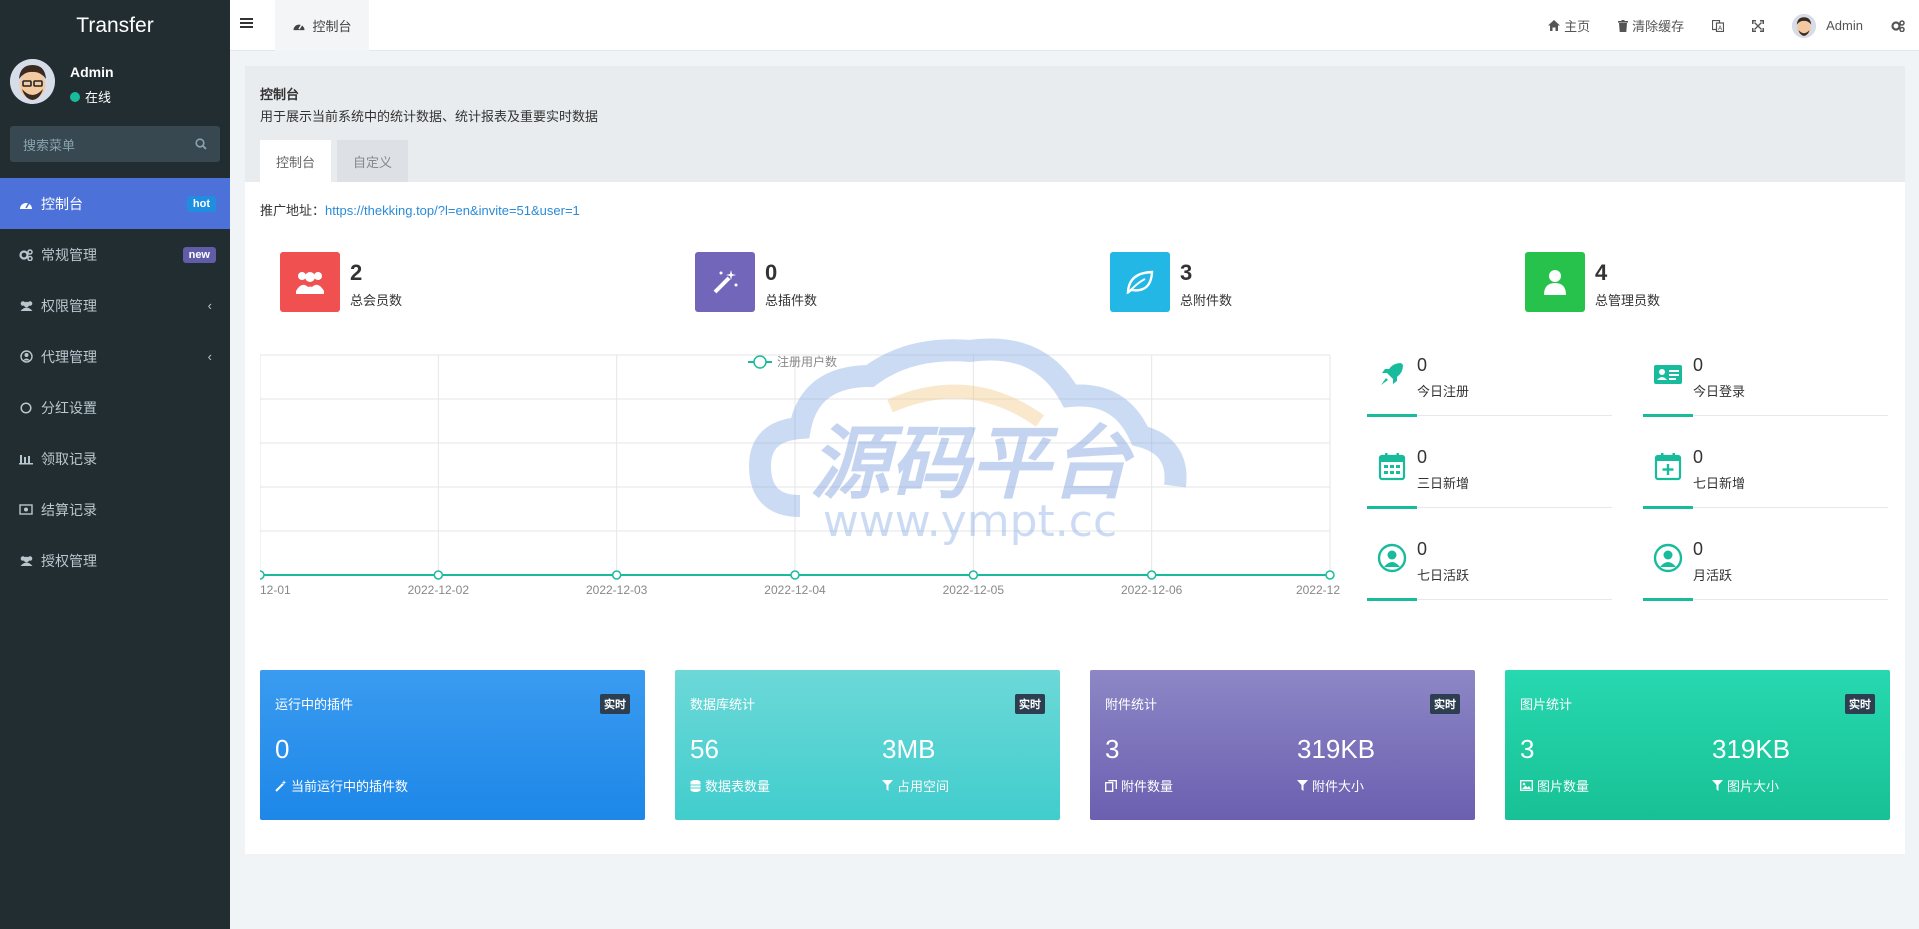  I want to click on sidebar-item-label: 权限管理, so click(69, 305).